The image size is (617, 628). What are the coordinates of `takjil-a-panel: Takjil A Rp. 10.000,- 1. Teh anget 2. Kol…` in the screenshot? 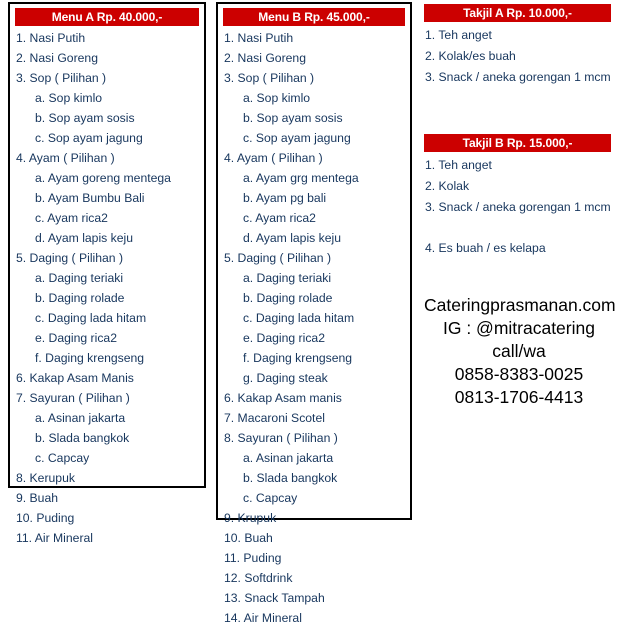 It's located at (517, 46).